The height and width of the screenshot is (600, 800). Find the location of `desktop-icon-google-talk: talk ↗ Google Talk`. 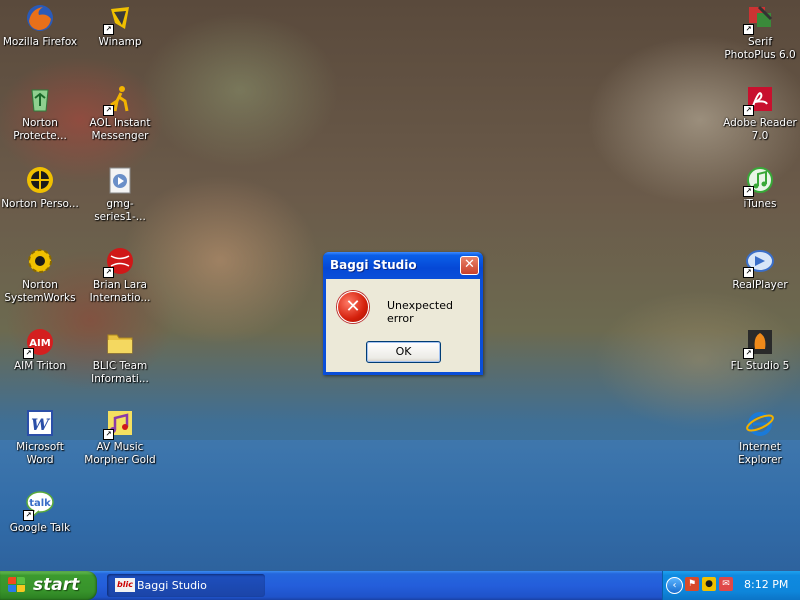

desktop-icon-google-talk: talk ↗ Google Talk is located at coordinates (40, 511).